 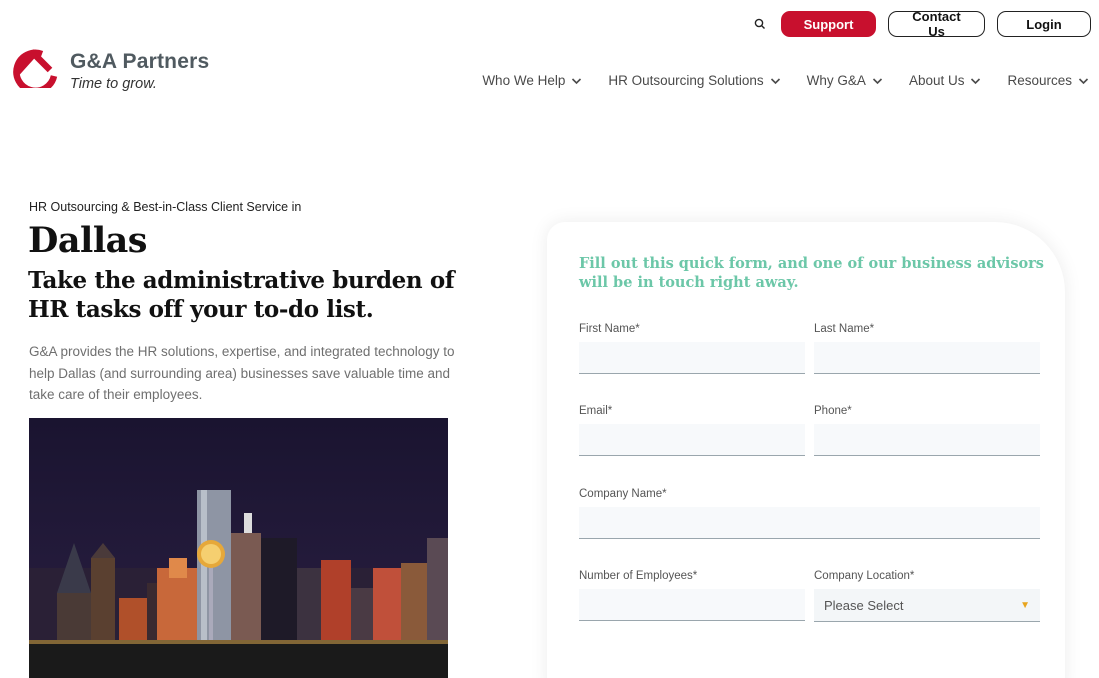 What do you see at coordinates (864, 605) in the screenshot?
I see `company-location-value: Please Select` at bounding box center [864, 605].